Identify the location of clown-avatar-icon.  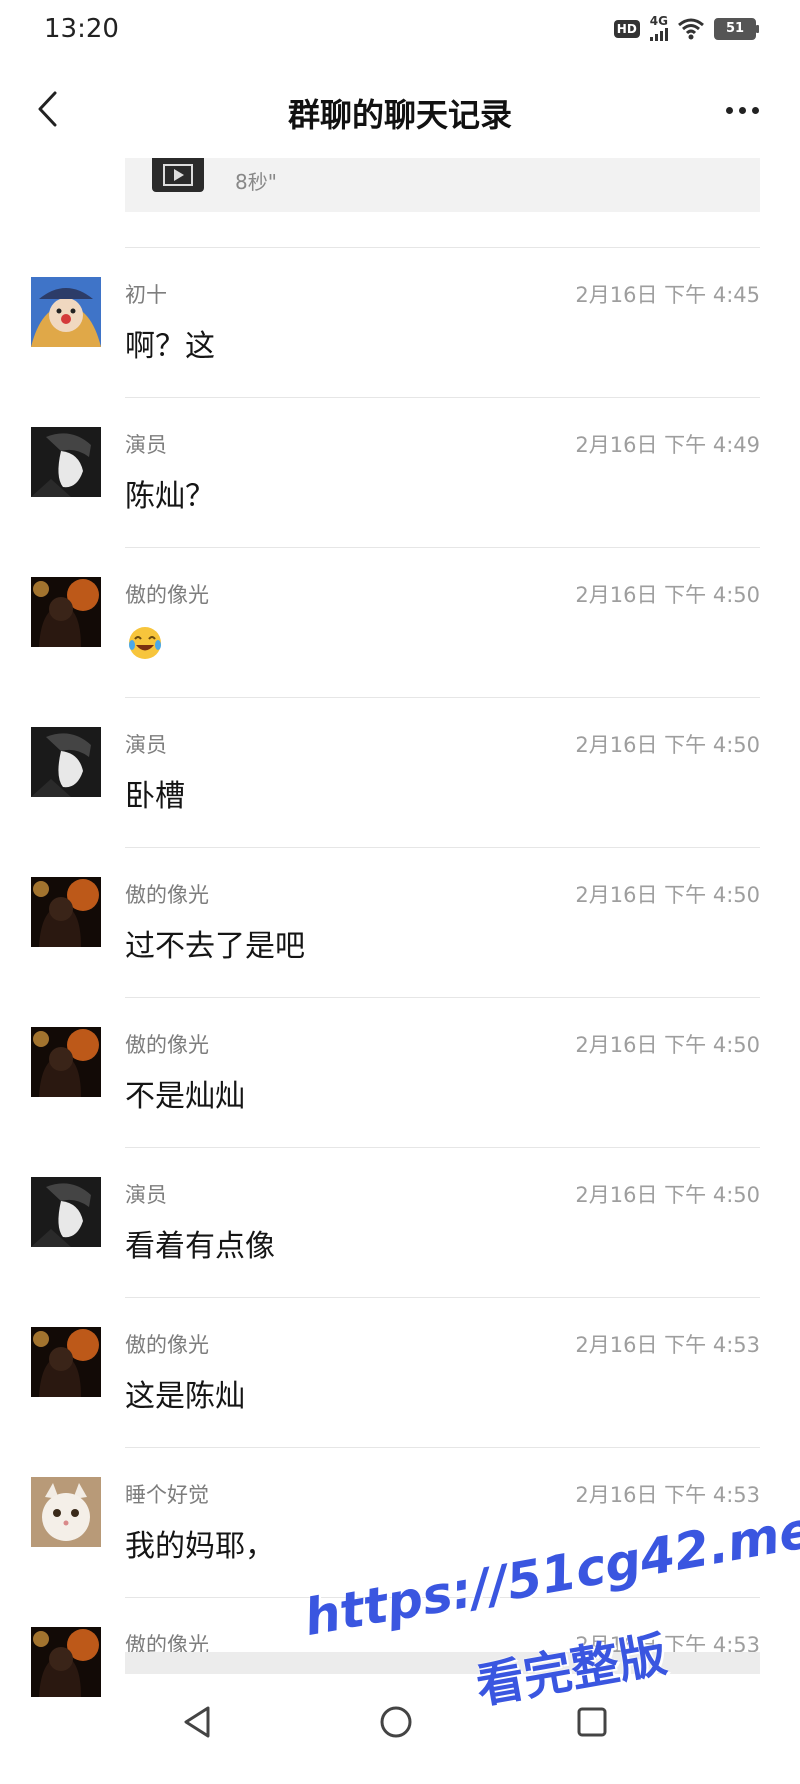
(66, 312).